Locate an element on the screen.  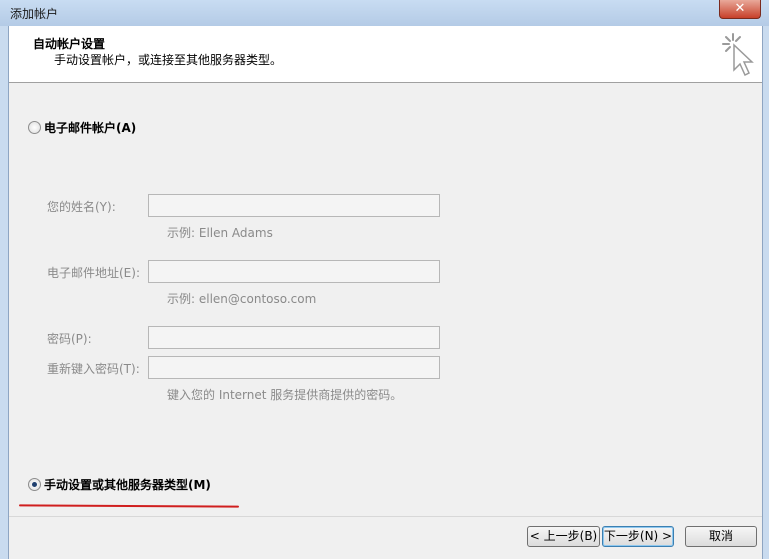
email-hint: 示例: ellen@contoso.com is located at coordinates (242, 299).